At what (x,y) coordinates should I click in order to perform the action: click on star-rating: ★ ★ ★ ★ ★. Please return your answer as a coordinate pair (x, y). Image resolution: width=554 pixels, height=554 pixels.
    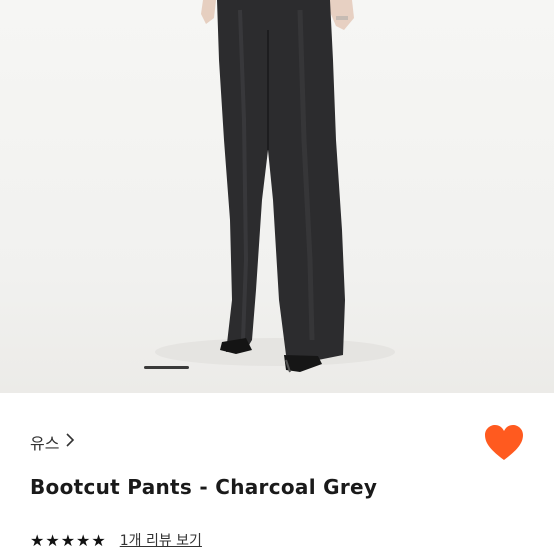
    Looking at the image, I should click on (68, 540).